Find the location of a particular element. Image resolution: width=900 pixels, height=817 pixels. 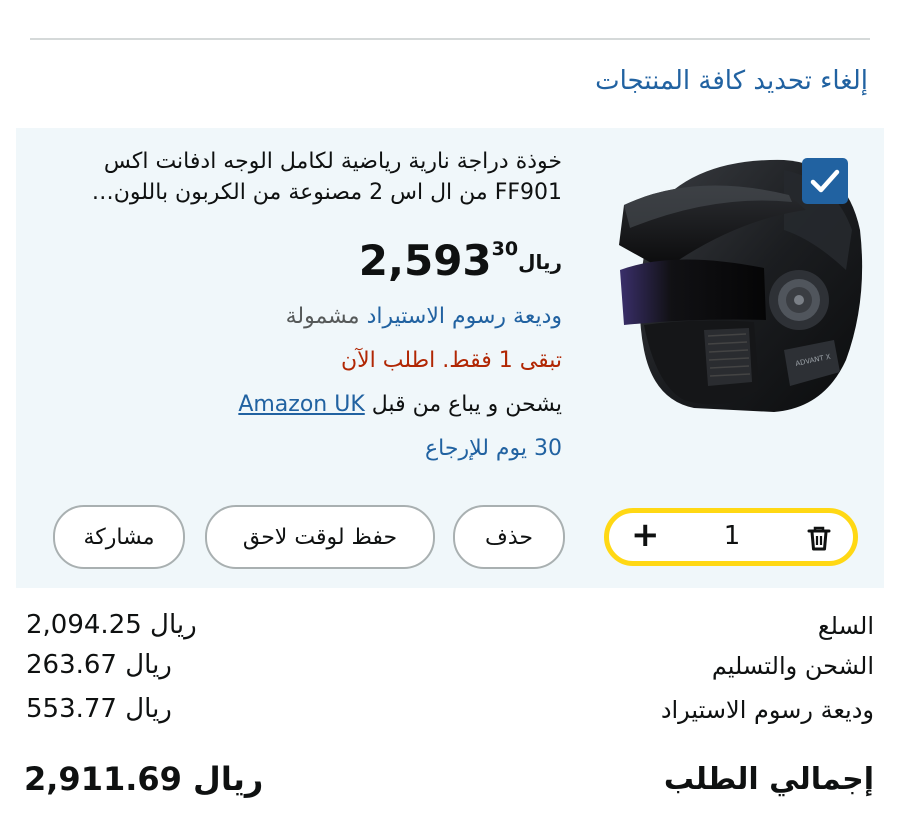

trash-icon is located at coordinates (819, 540).